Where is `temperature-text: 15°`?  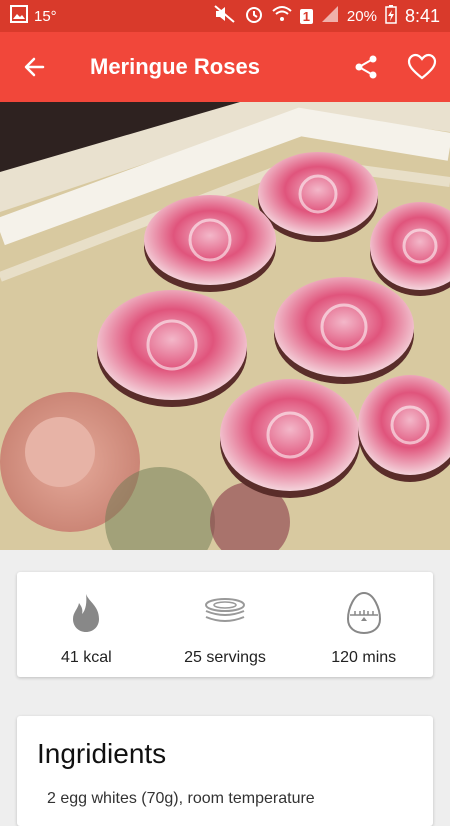
temperature-text: 15° is located at coordinates (45, 16).